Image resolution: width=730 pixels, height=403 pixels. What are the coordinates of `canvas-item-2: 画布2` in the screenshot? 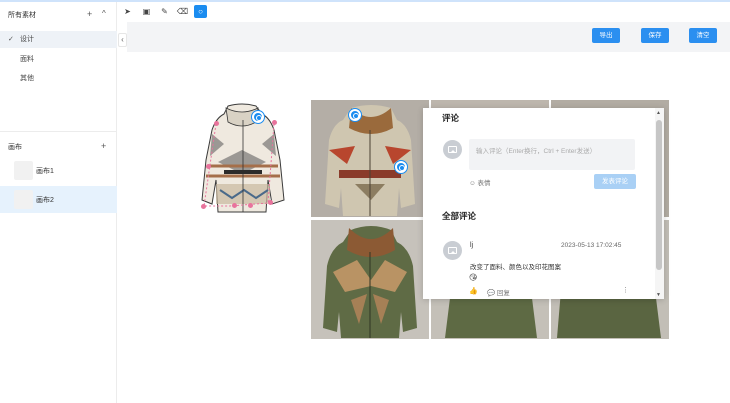 It's located at (58, 199).